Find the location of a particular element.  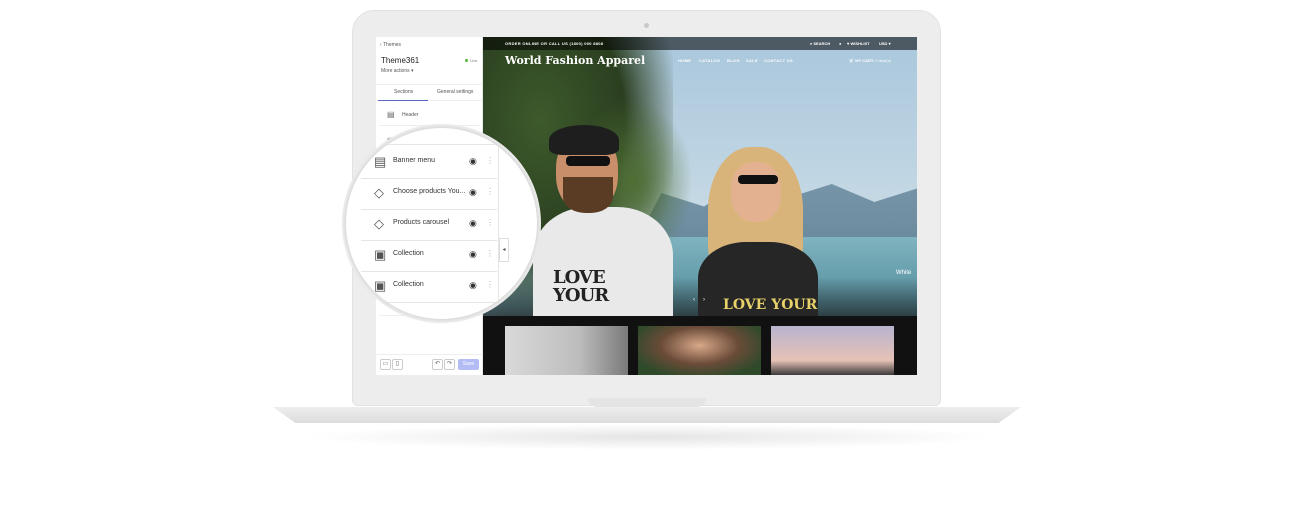

featured-strip is located at coordinates (700, 345).